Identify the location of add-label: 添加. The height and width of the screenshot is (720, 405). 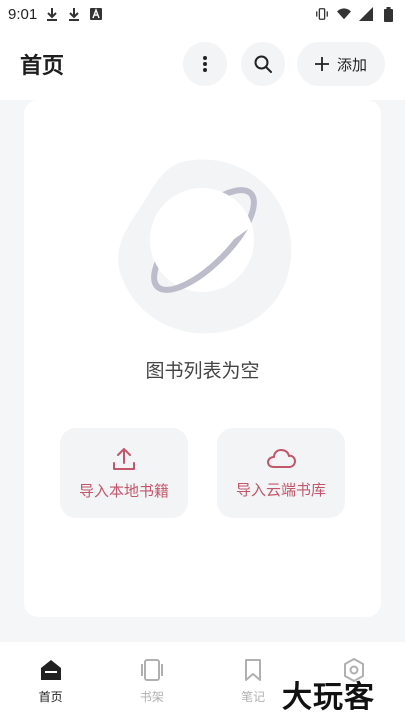
(351, 64).